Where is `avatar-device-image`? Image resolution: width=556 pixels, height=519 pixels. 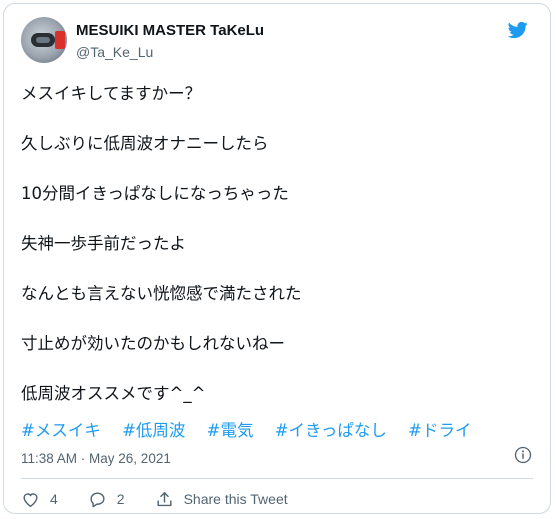
avatar-device-image is located at coordinates (43, 40).